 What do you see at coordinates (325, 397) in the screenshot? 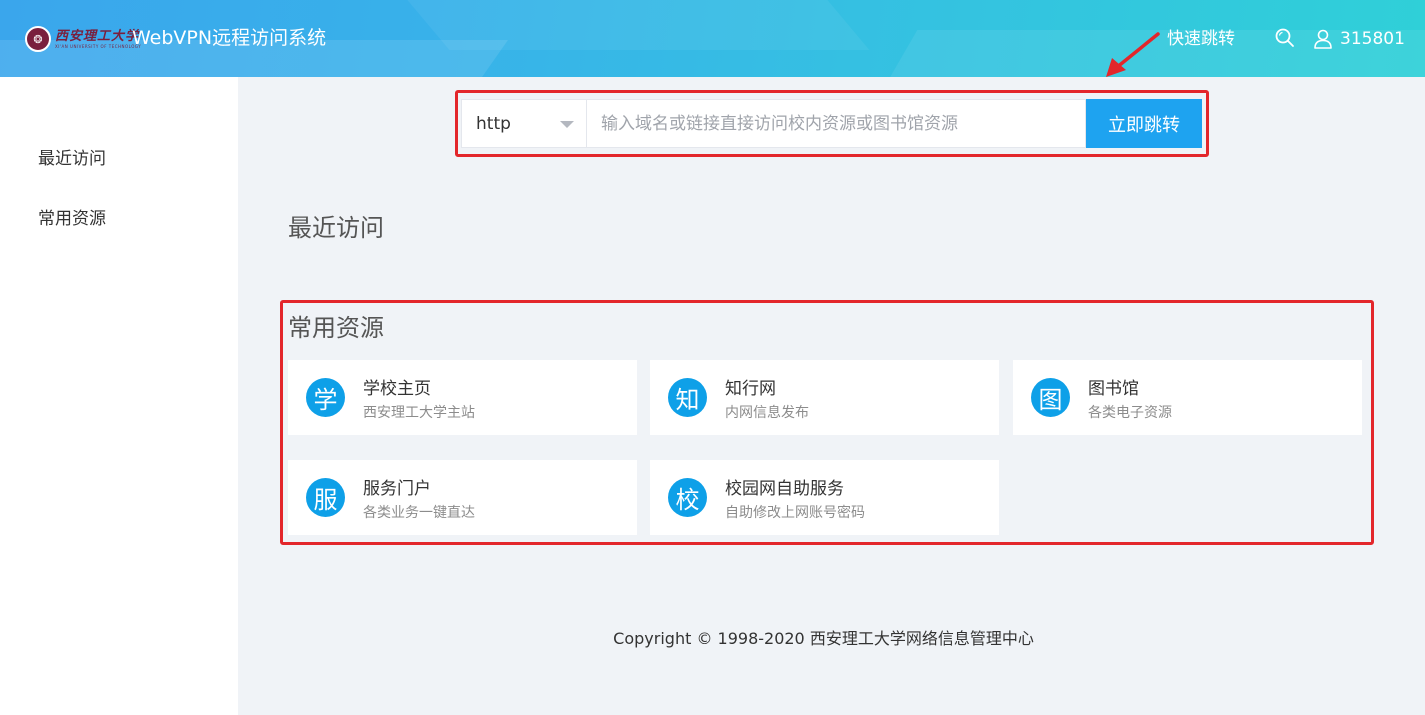
I see `resource-badge: 学` at bounding box center [325, 397].